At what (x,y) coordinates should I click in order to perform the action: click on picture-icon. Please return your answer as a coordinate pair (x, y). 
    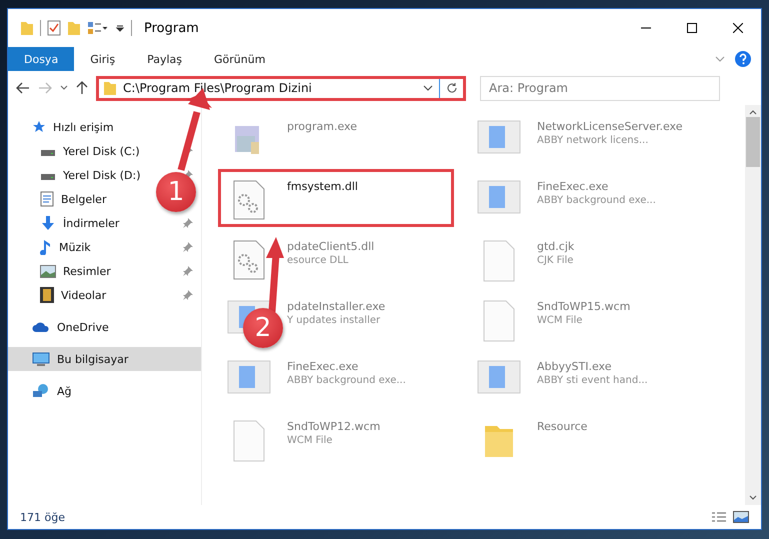
    Looking at the image, I should click on (48, 271).